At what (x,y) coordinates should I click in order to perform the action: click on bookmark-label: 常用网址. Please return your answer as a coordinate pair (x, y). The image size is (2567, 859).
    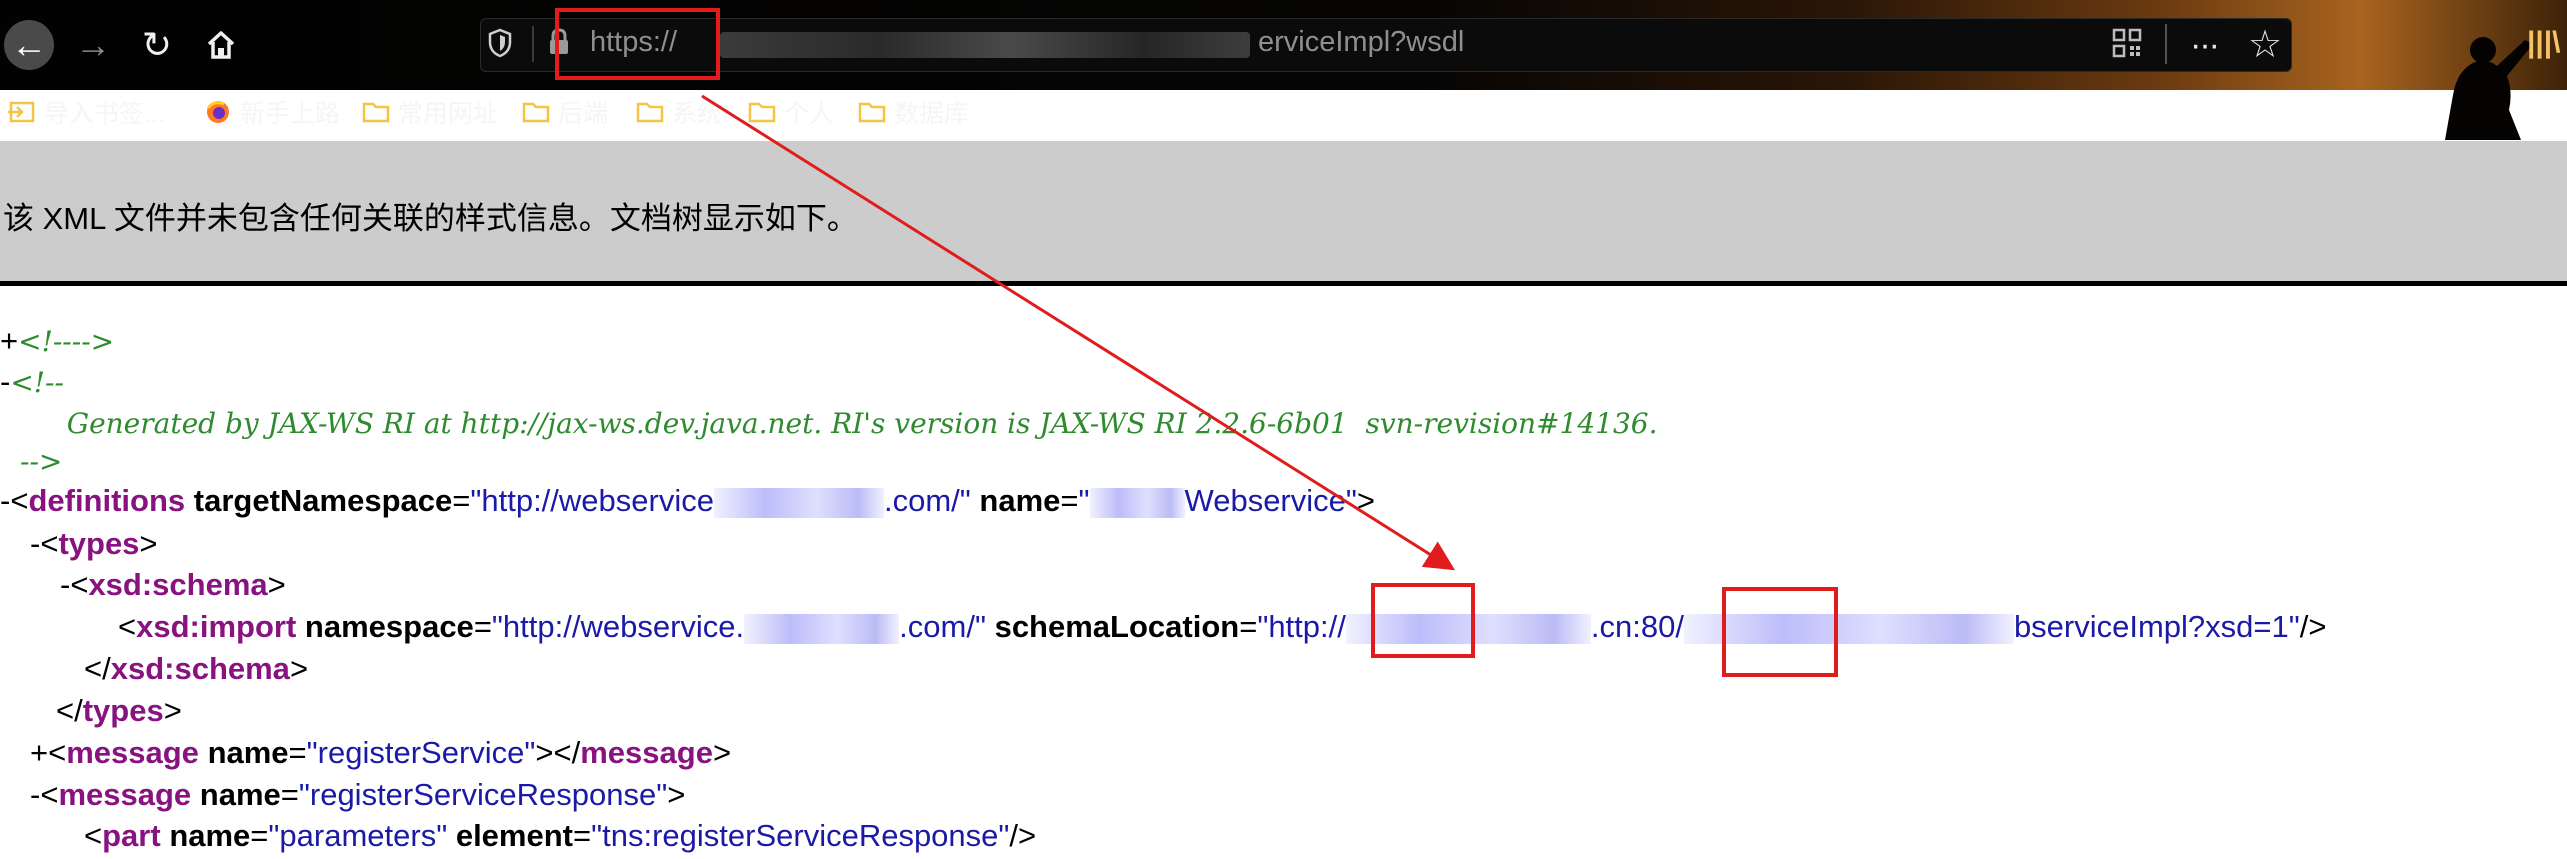
    Looking at the image, I should click on (448, 114).